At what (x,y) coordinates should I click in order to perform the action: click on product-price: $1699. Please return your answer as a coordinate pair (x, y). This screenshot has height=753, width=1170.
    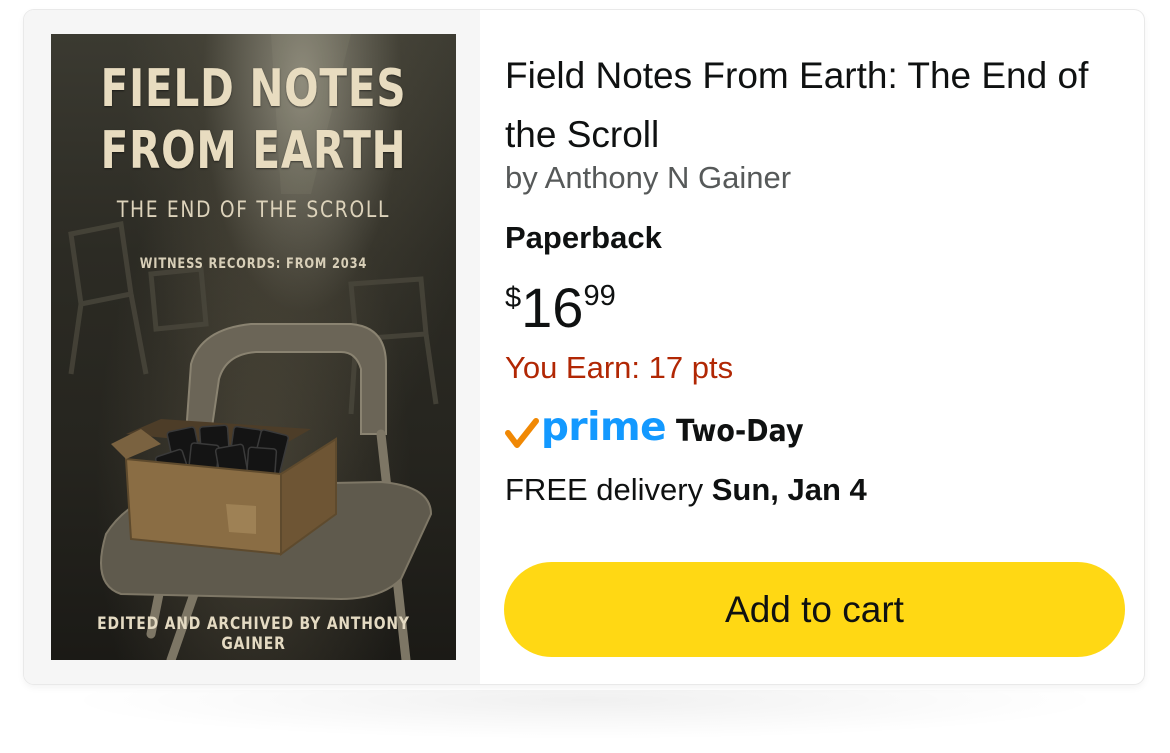
    Looking at the image, I should click on (560, 308).